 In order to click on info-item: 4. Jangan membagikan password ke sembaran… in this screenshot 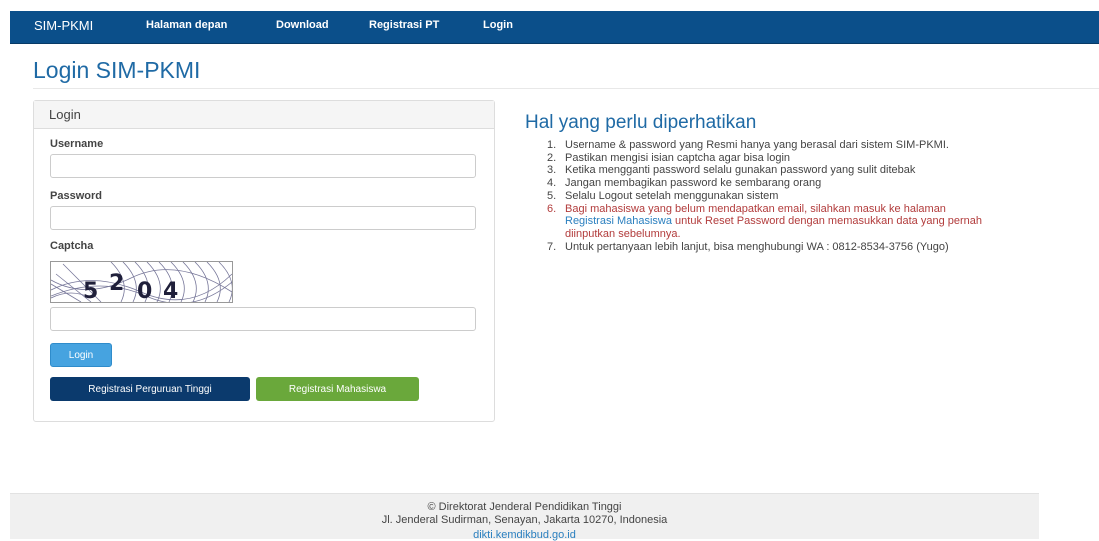, I will do `click(772, 183)`.